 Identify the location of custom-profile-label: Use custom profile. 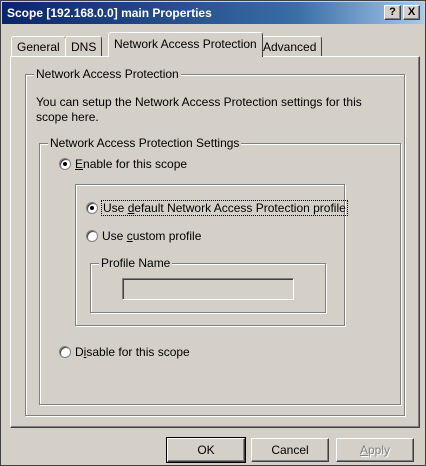
(152, 236).